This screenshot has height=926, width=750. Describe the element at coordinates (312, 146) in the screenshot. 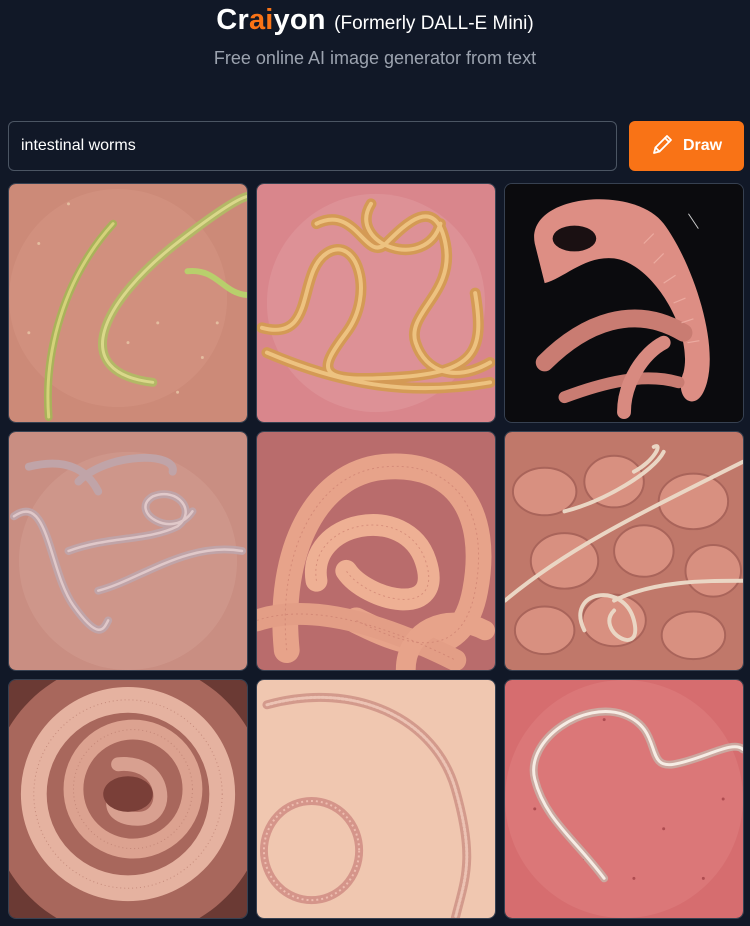

I see `prompt-input` at that location.